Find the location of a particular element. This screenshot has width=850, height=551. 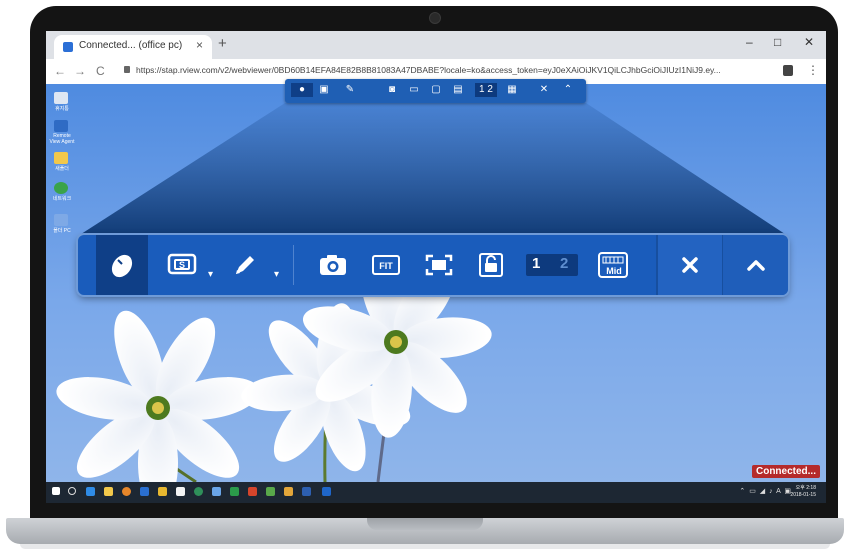

rview-taskbar-icon is located at coordinates (326, 491).